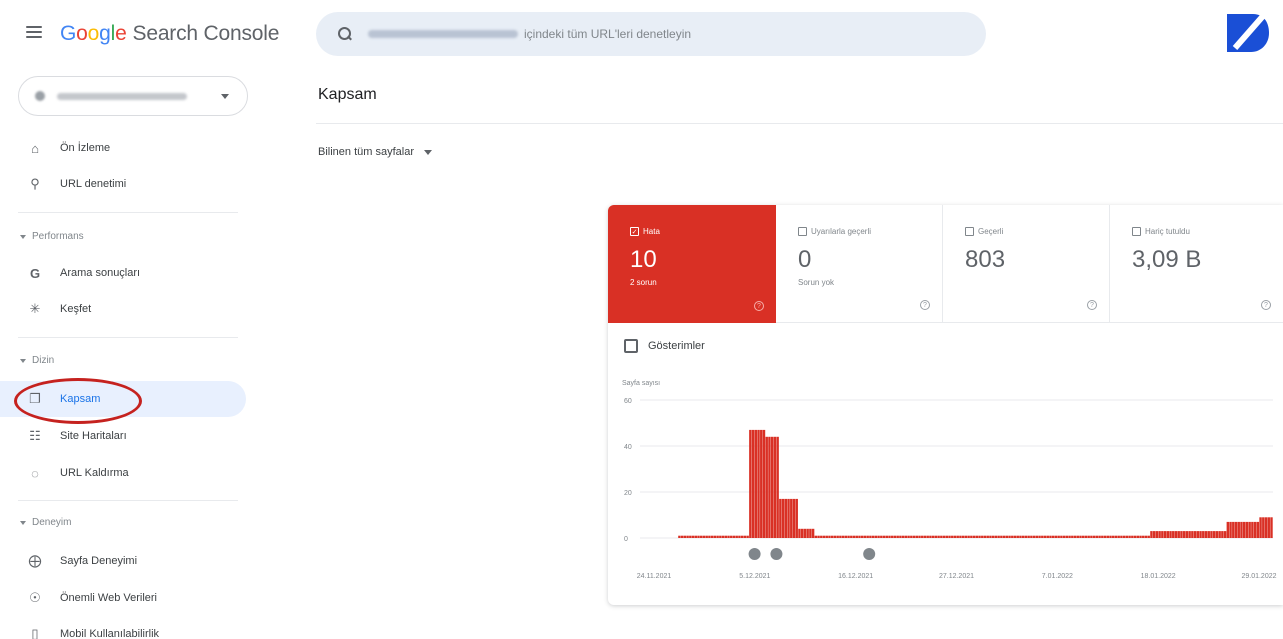 This screenshot has height=639, width=1283. Describe the element at coordinates (123, 273) in the screenshot. I see `sidebar-item-search-results: G Arama sonuçları` at that location.